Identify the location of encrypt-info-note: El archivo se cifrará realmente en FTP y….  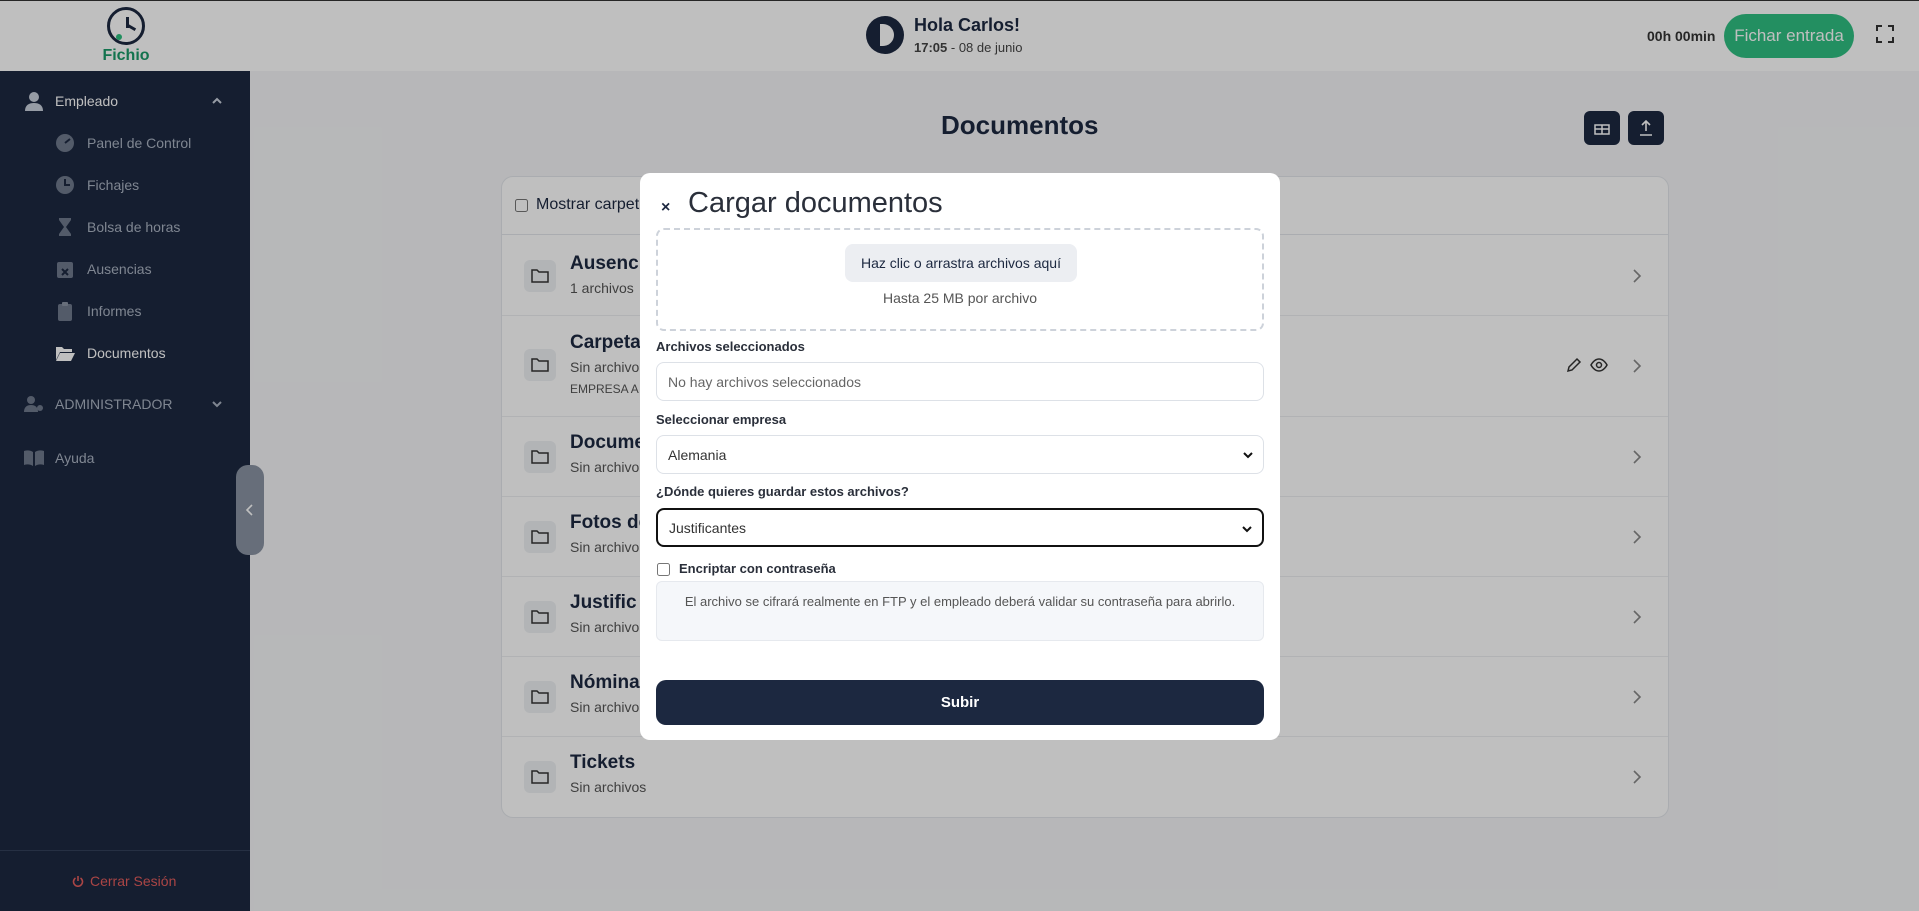
(960, 611).